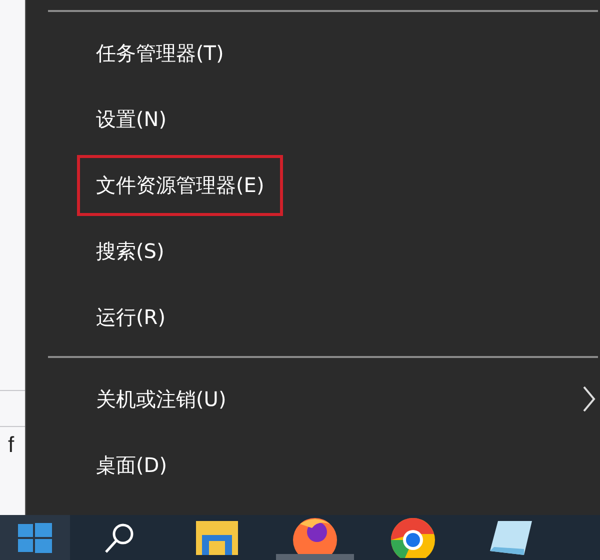 The image size is (600, 560). What do you see at coordinates (217, 537) in the screenshot?
I see `folder-icon` at bounding box center [217, 537].